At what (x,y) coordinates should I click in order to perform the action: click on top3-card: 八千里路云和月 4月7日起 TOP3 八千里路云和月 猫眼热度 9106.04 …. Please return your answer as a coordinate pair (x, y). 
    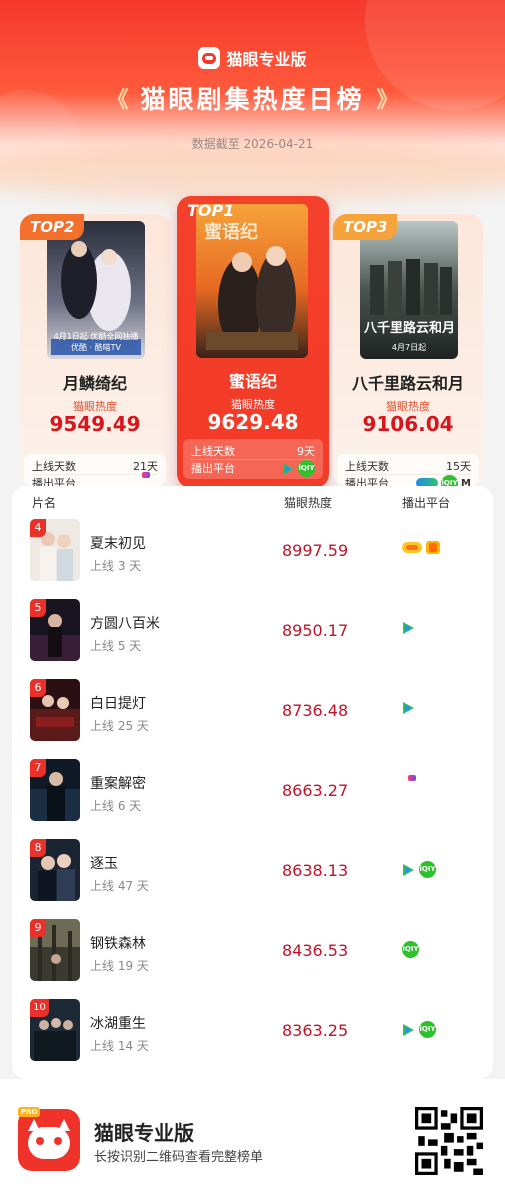
    Looking at the image, I should click on (408, 350).